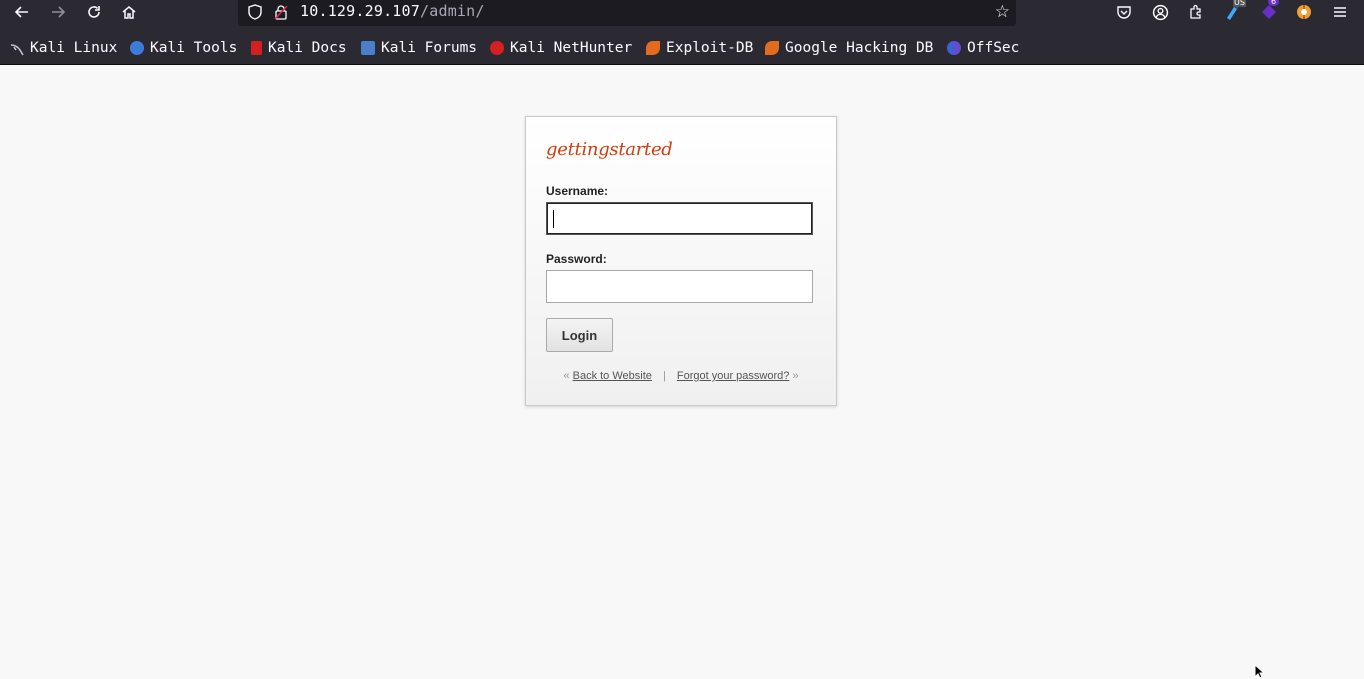 The height and width of the screenshot is (679, 1364). What do you see at coordinates (576, 259) in the screenshot?
I see `password-label: Password:` at bounding box center [576, 259].